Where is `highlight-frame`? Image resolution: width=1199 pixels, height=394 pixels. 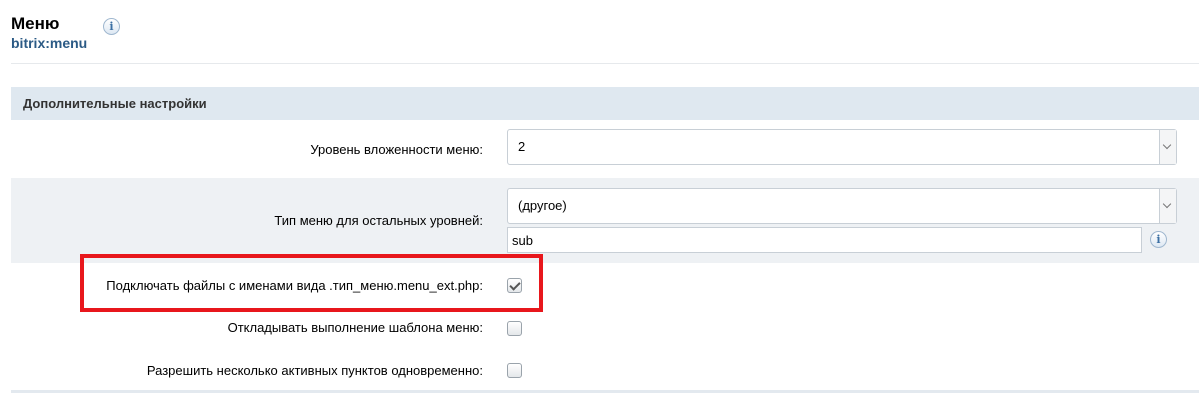 highlight-frame is located at coordinates (311, 283).